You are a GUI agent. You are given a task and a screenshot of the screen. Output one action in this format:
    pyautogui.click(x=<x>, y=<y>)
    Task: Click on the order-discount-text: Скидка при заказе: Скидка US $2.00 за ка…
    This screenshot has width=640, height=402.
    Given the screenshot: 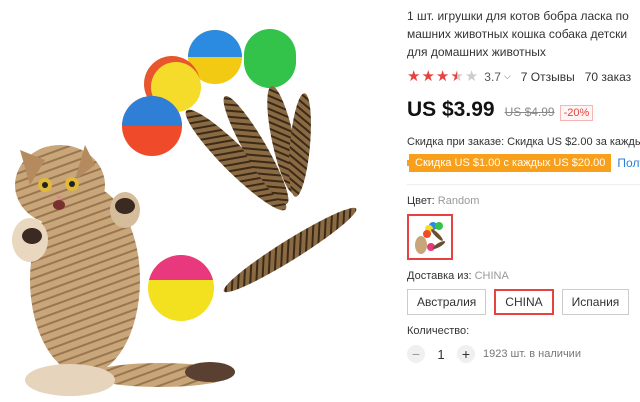 What is the action you would take?
    pyautogui.click(x=523, y=142)
    